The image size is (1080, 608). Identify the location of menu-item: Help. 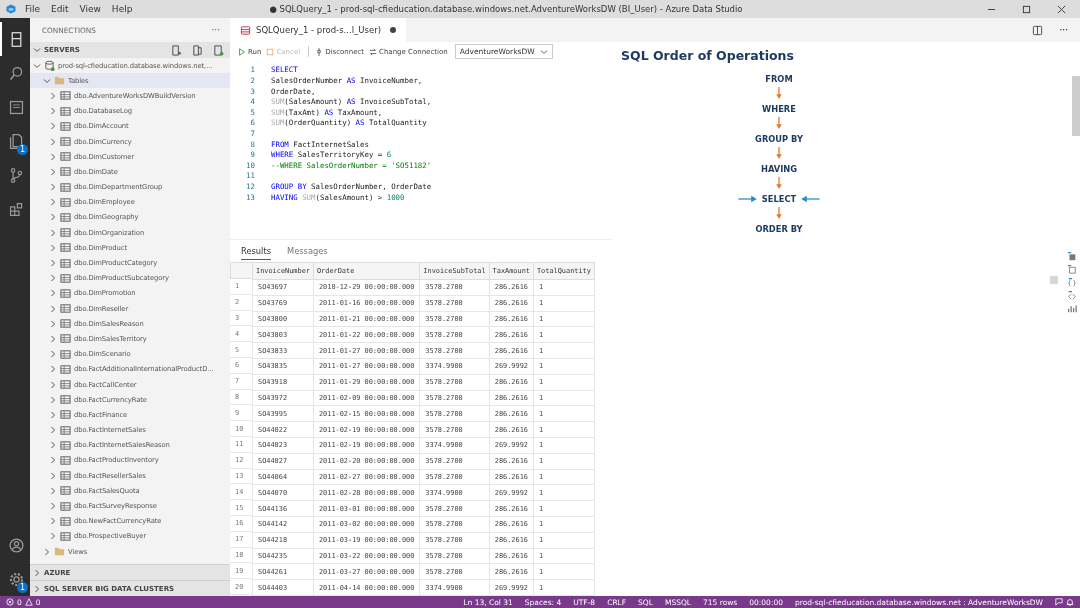
(122, 9).